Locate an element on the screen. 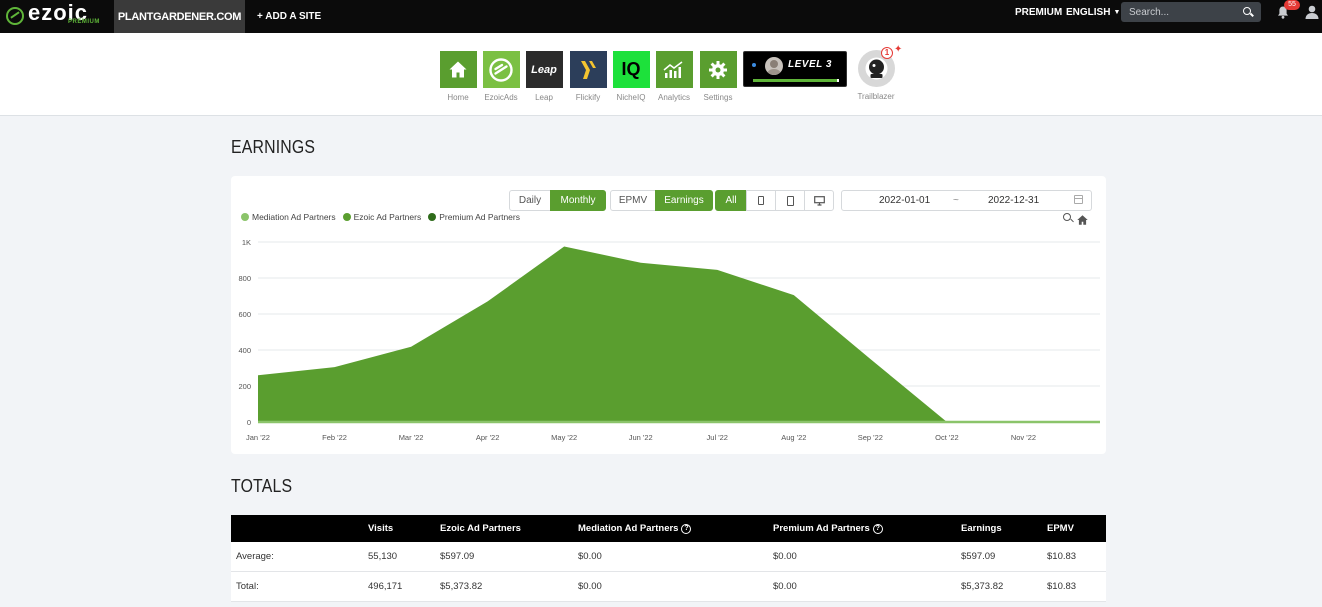  ezoic-logo: ezoic PREMIUM is located at coordinates (52, 16).